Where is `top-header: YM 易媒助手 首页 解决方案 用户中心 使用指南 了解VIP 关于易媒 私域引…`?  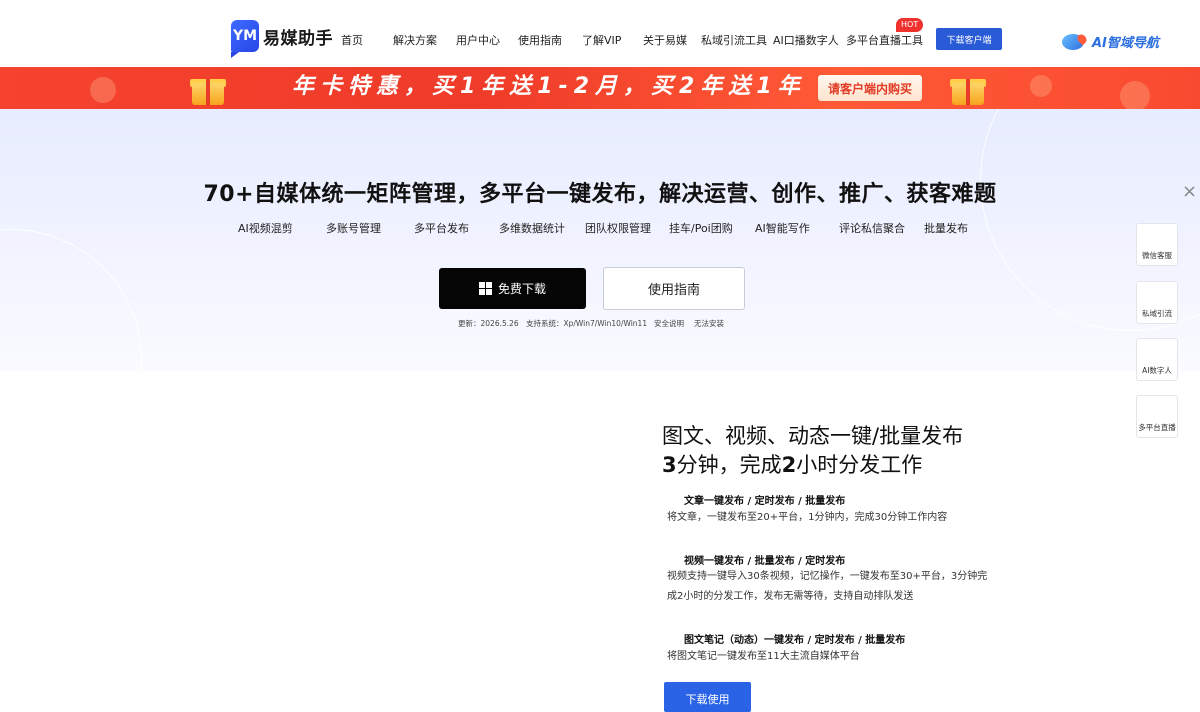
top-header: YM 易媒助手 首页 解决方案 用户中心 使用指南 了解VIP 关于易媒 私域引… is located at coordinates (600, 33).